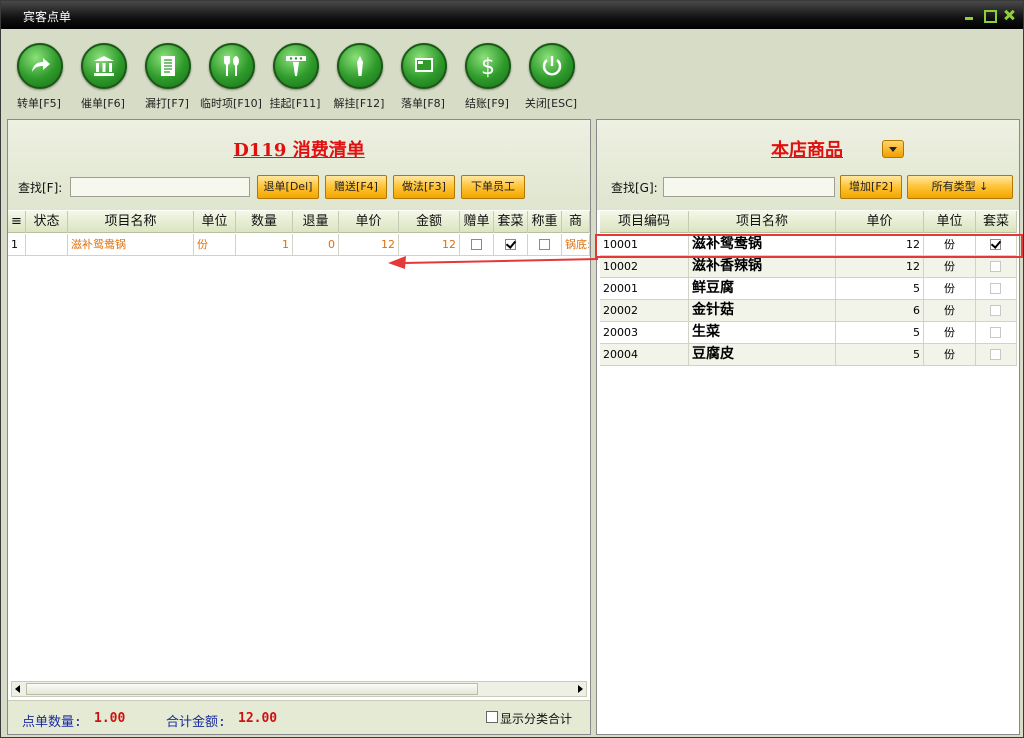 The image size is (1024, 738). I want to click on order-summary-bar: 点单数量: 1.00 合计金额: 12.00 显示分类合计, so click(299, 717).